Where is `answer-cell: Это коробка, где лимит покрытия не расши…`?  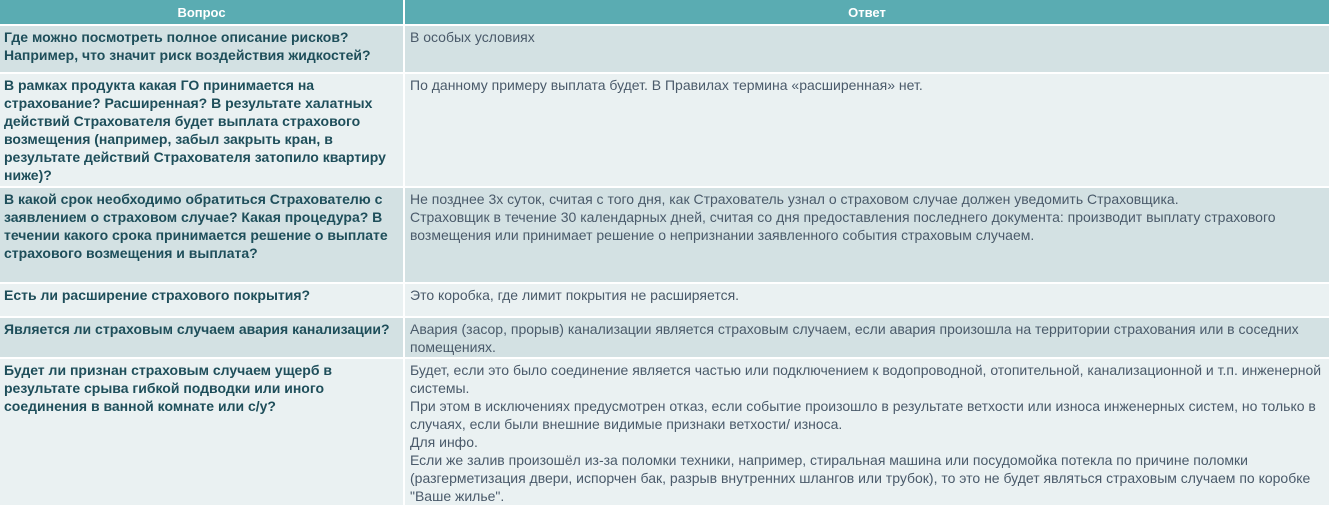
answer-cell: Это коробка, где лимит покрытия не расши… is located at coordinates (866, 300).